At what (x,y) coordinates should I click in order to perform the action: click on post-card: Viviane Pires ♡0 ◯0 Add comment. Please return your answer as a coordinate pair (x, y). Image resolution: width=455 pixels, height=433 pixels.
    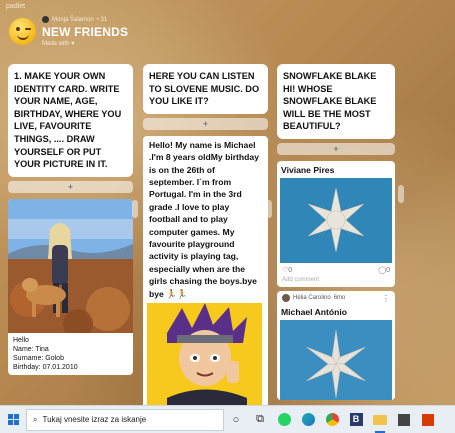
    Looking at the image, I should click on (336, 223).